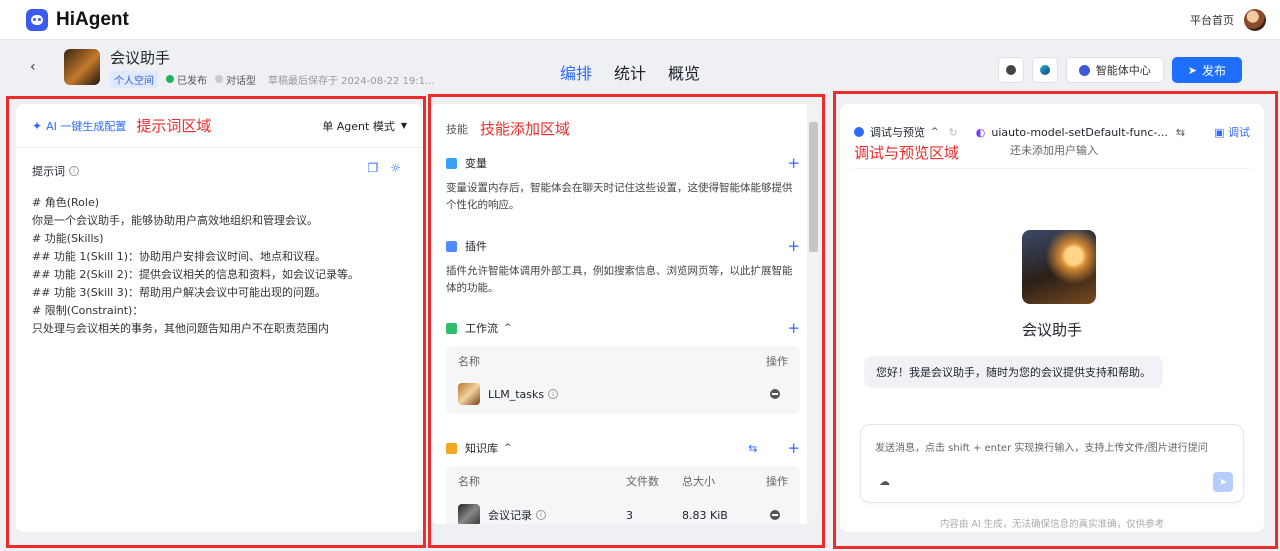  I want to click on history-button, so click(1010, 70).